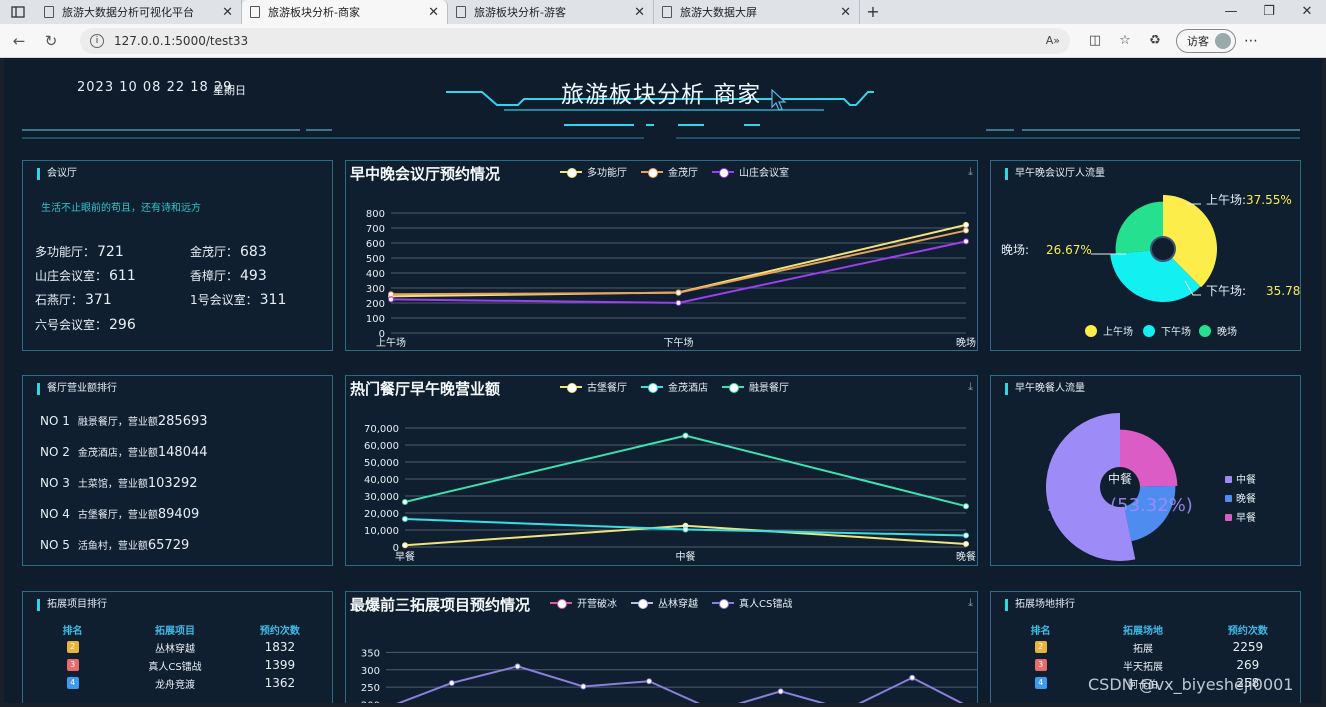 The image size is (1326, 707). Describe the element at coordinates (98, 300) in the screenshot. I see `stat-value: 371` at that location.